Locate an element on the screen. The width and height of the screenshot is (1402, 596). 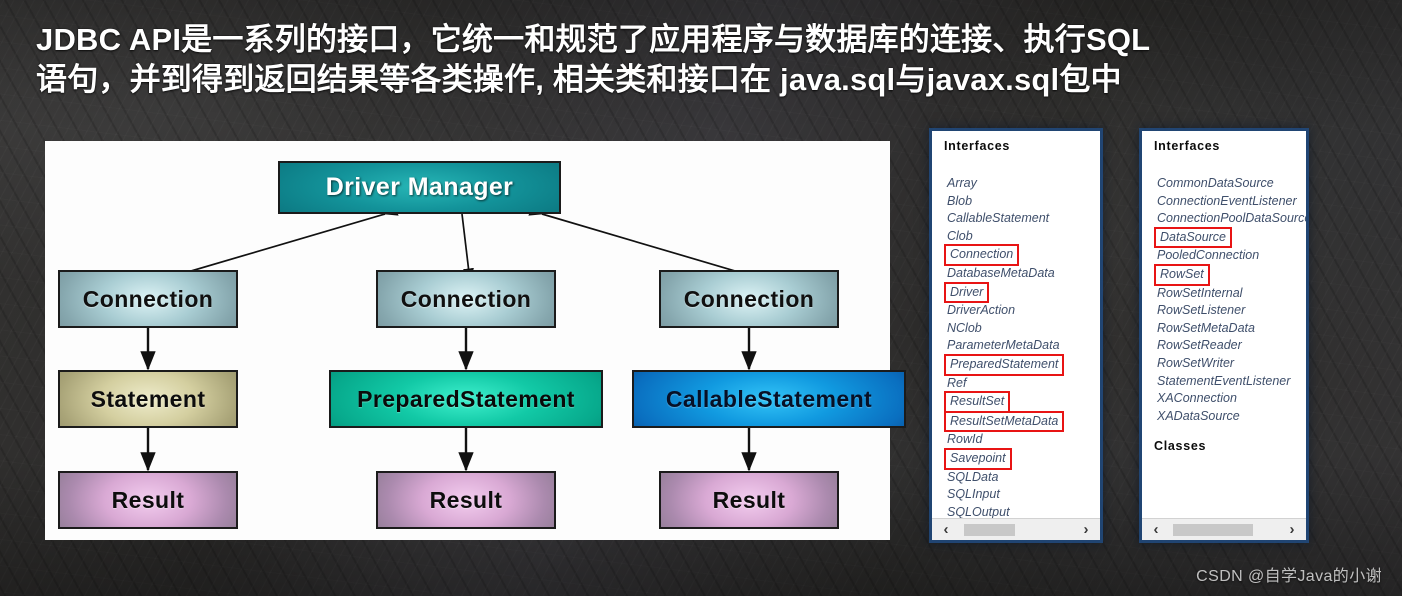
api-item-label: PooledConnection is located at coordinates (1208, 255).